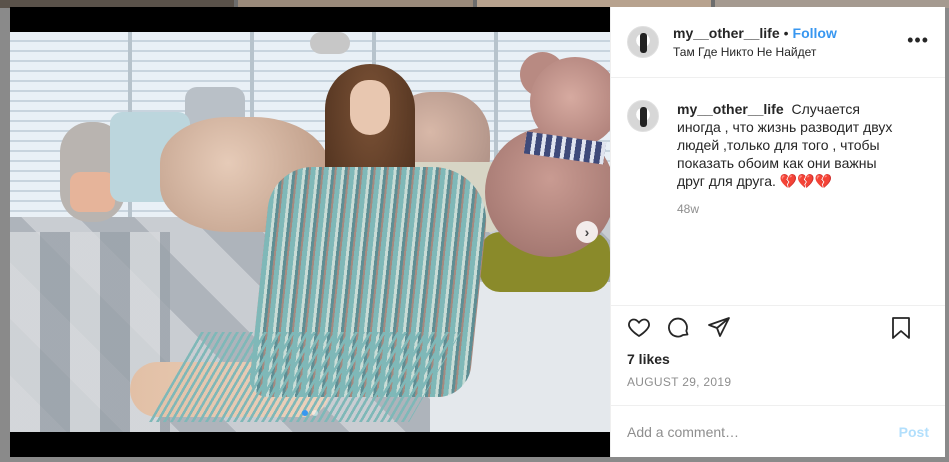 This screenshot has height=462, width=949. Describe the element at coordinates (726, 33) in the screenshot. I see `username-link: my__other__life` at that location.